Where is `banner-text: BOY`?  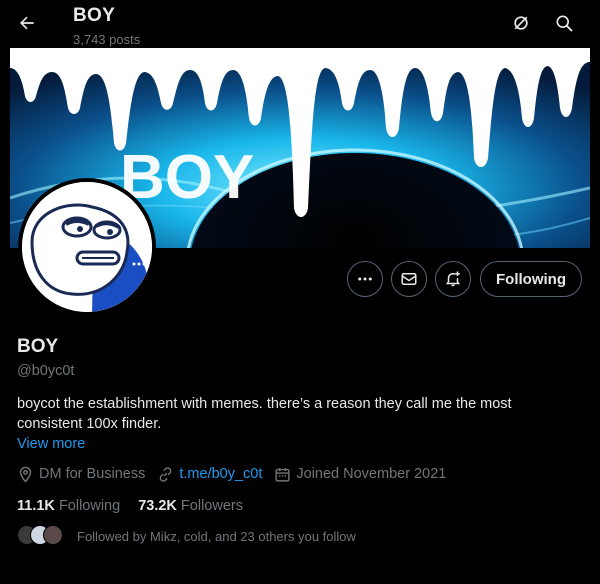
banner-text: BOY is located at coordinates (187, 177).